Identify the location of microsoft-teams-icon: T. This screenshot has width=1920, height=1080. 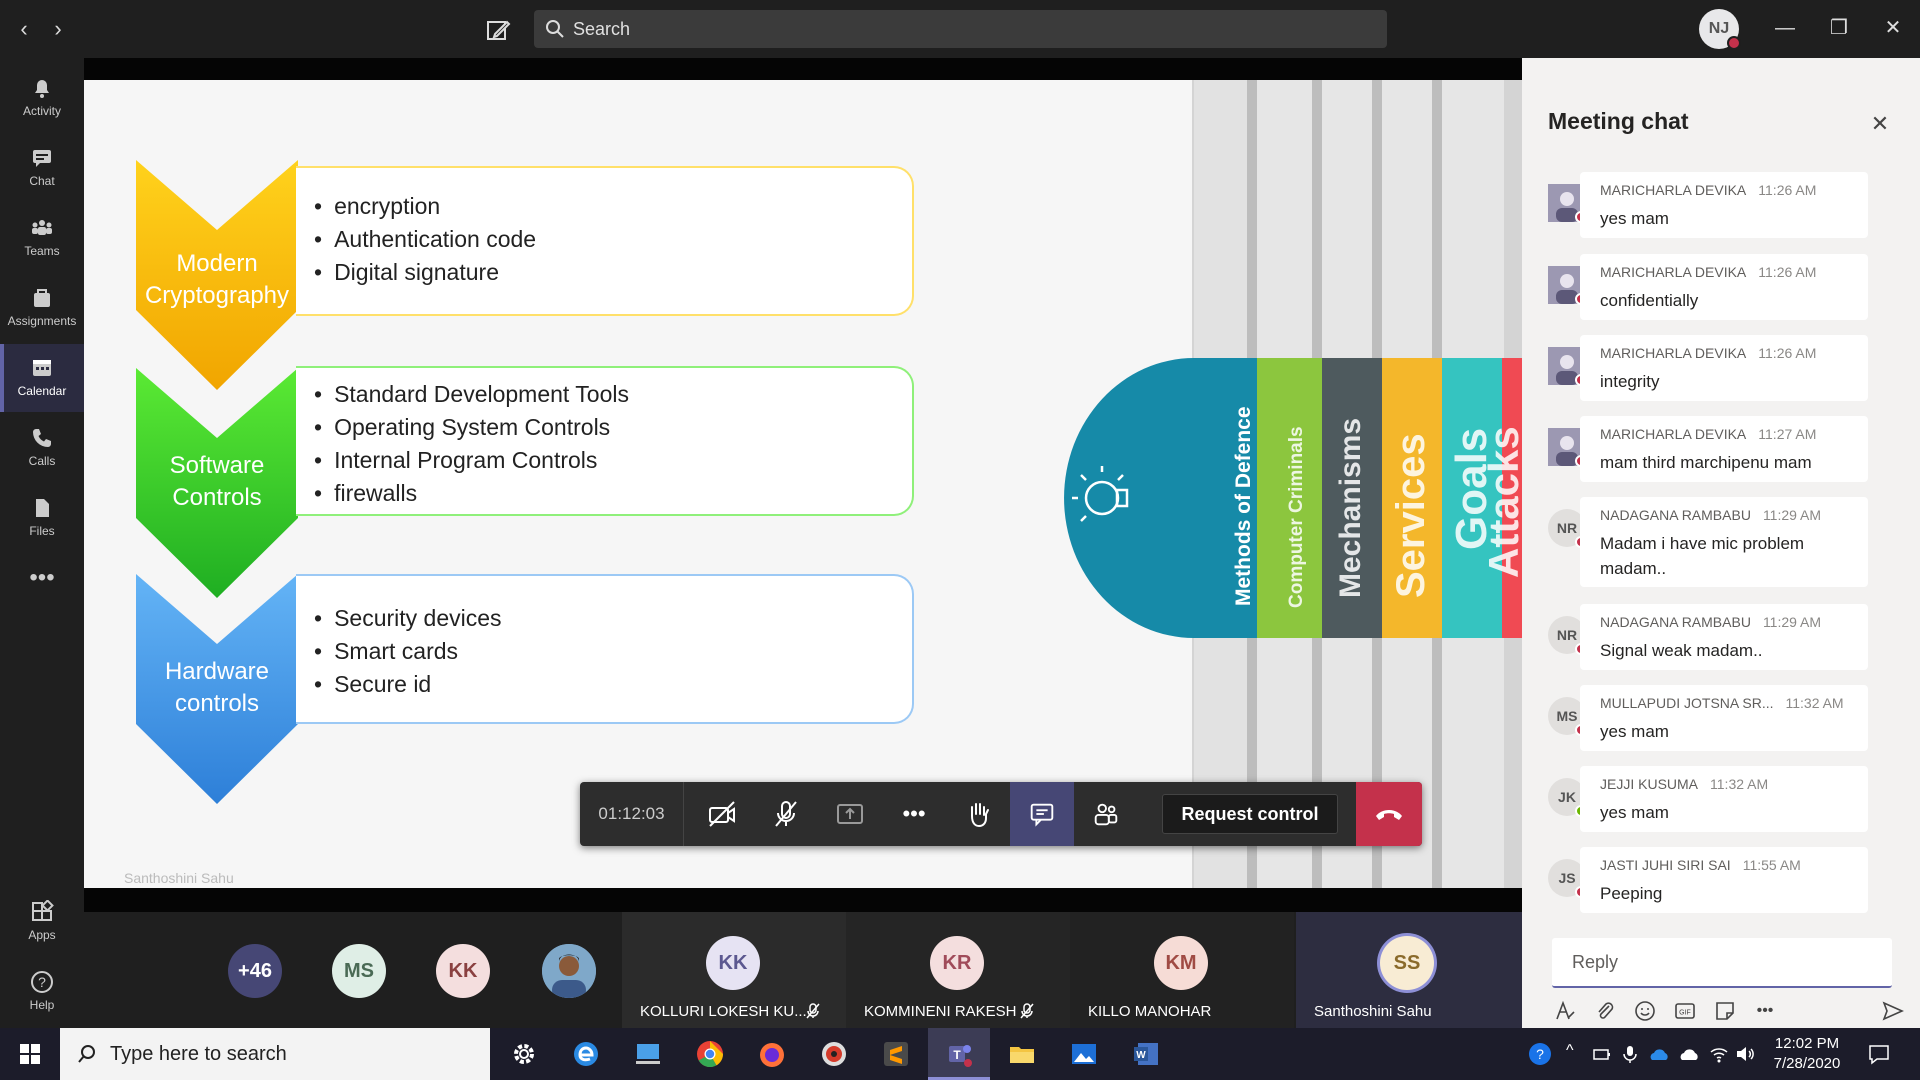
(959, 1054).